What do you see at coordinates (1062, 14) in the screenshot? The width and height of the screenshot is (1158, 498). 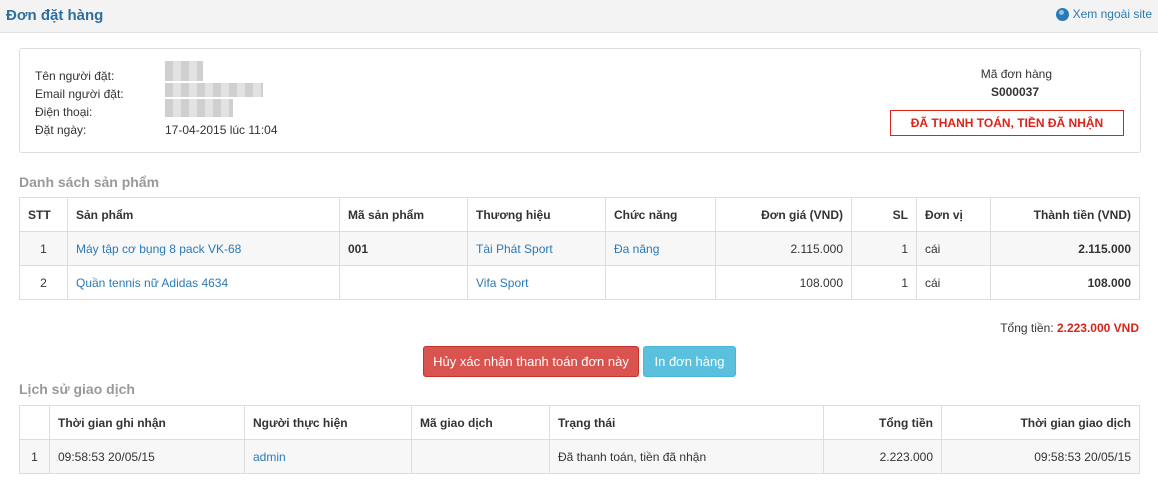 I see `globe-icon` at bounding box center [1062, 14].